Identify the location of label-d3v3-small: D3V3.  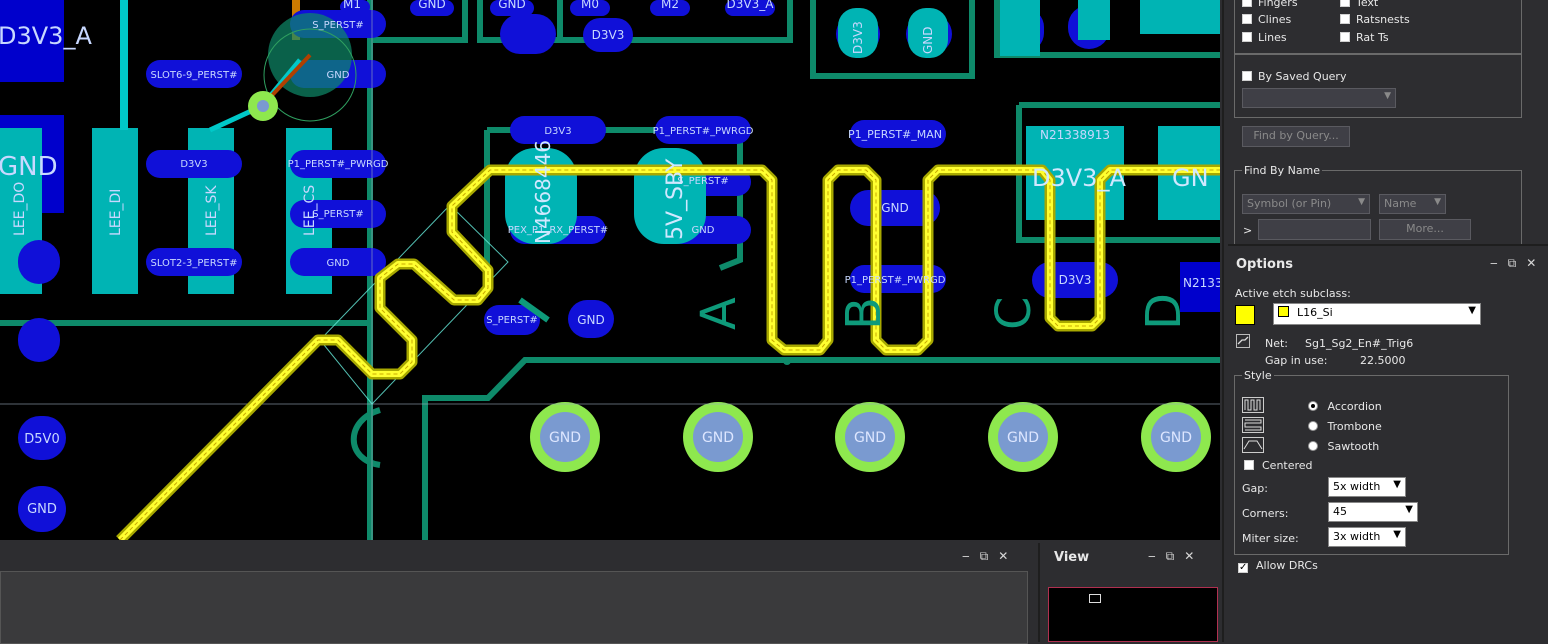
(193, 164).